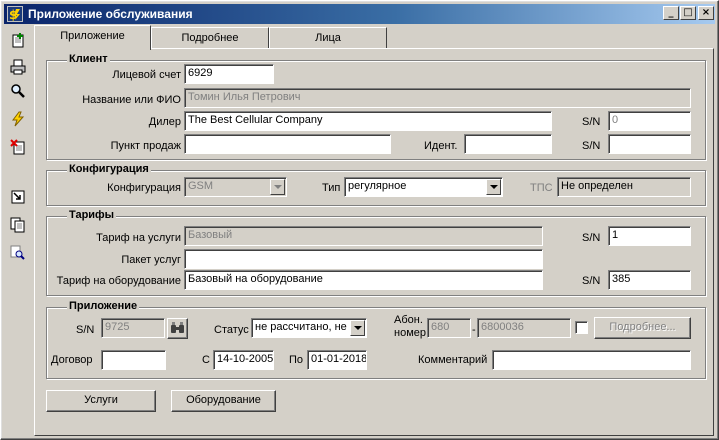 The image size is (719, 440). What do you see at coordinates (410, 333) in the screenshot?
I see `abon-label-line2: номер` at bounding box center [410, 333].